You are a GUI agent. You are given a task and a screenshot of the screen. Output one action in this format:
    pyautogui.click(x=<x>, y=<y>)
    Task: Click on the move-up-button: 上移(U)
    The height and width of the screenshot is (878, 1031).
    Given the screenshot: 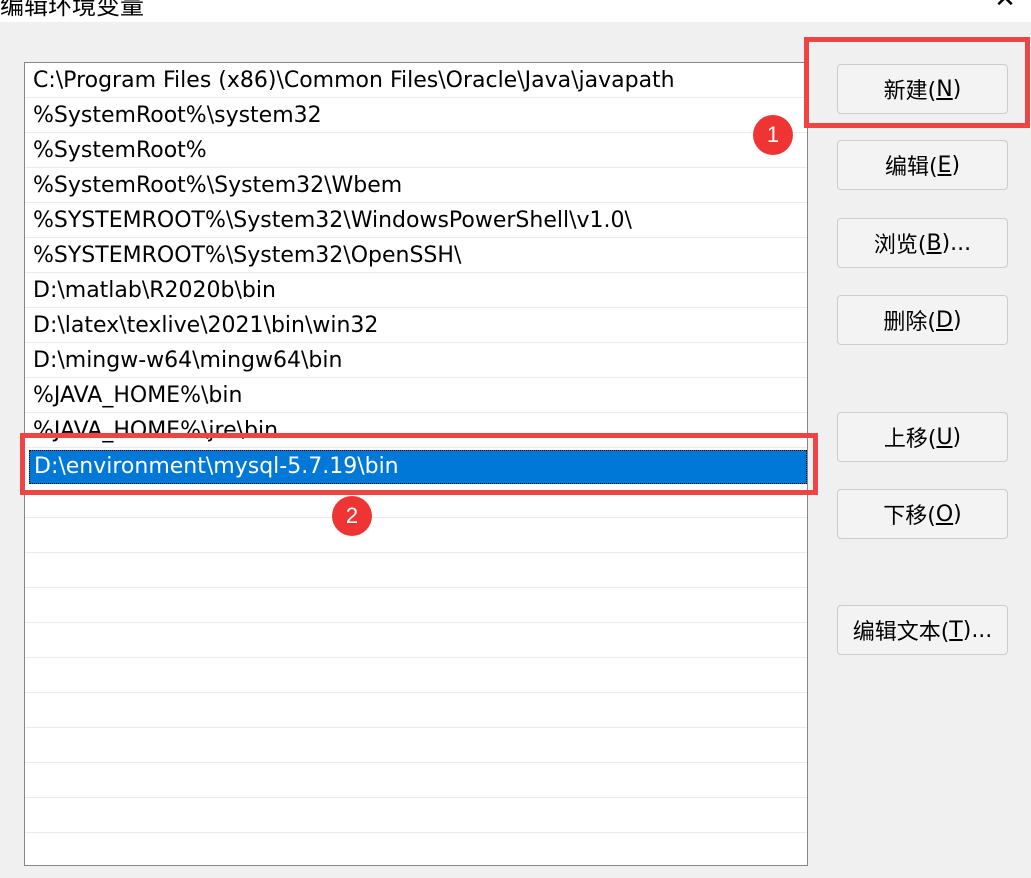 What is the action you would take?
    pyautogui.click(x=922, y=437)
    